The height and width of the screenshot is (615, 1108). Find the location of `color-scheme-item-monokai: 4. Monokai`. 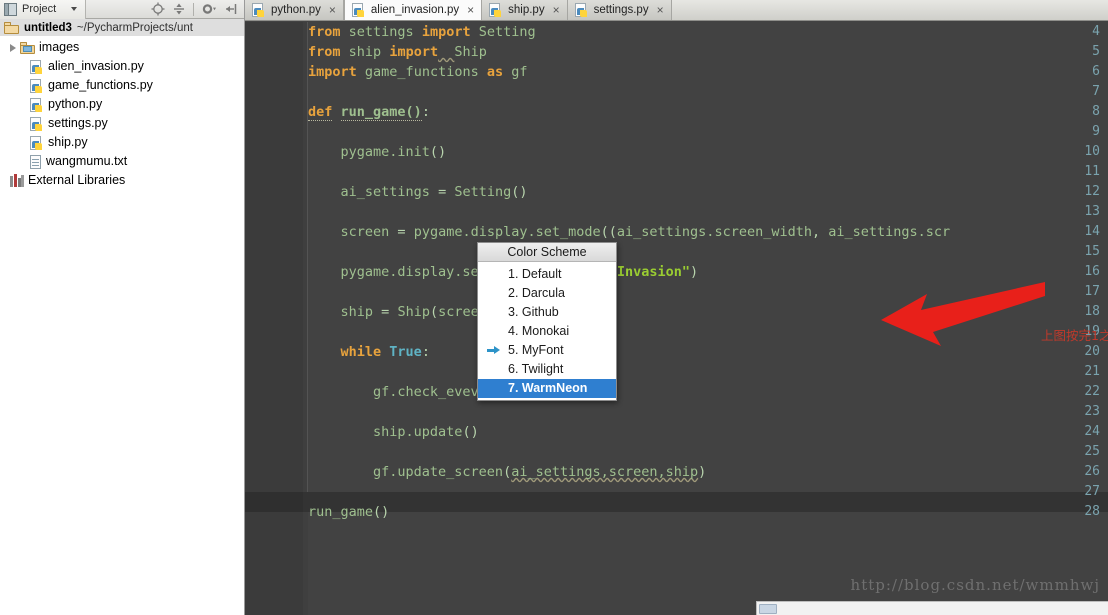

color-scheme-item-monokai: 4. Monokai is located at coordinates (547, 331).